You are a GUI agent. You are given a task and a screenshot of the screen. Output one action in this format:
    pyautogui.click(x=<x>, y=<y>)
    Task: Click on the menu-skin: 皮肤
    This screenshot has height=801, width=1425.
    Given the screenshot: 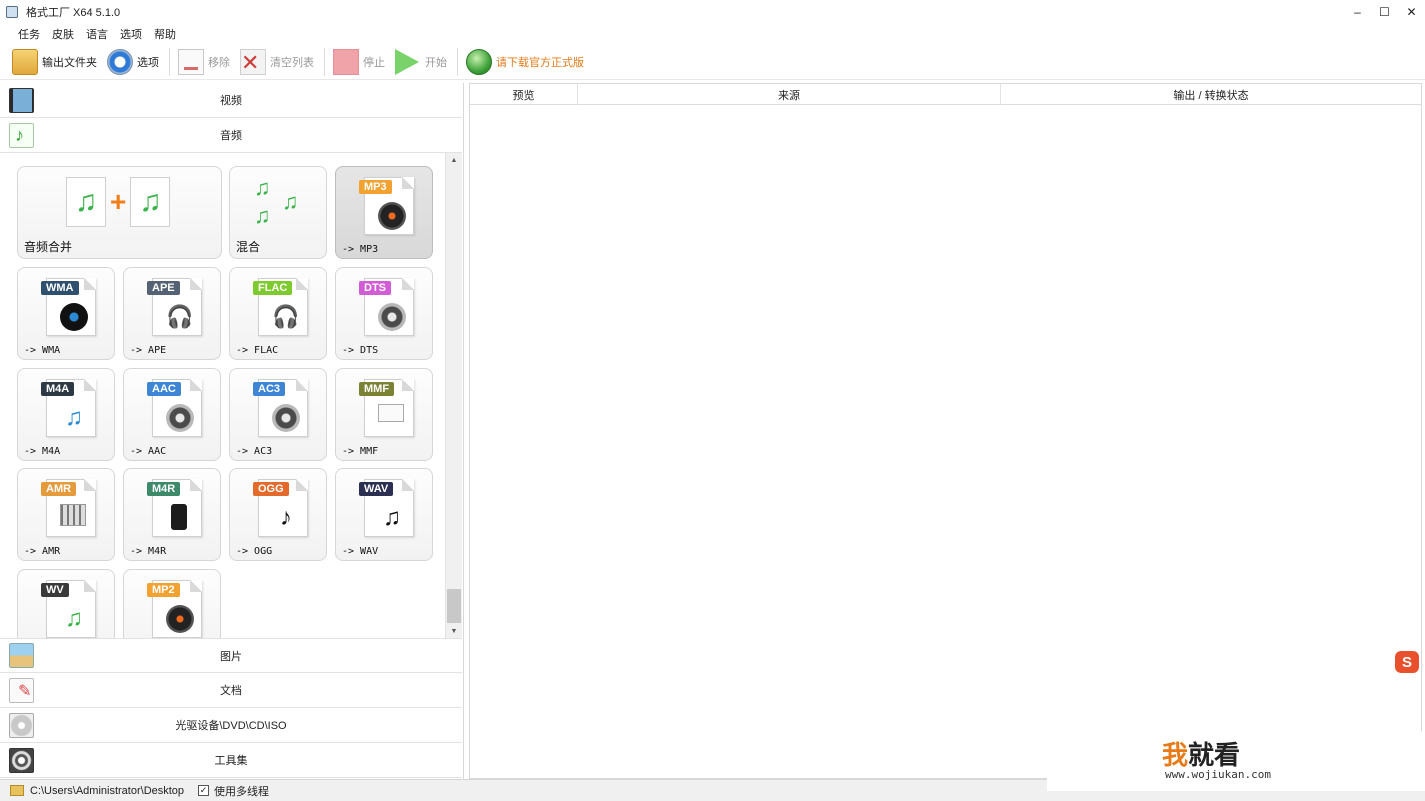 What is the action you would take?
    pyautogui.click(x=63, y=34)
    